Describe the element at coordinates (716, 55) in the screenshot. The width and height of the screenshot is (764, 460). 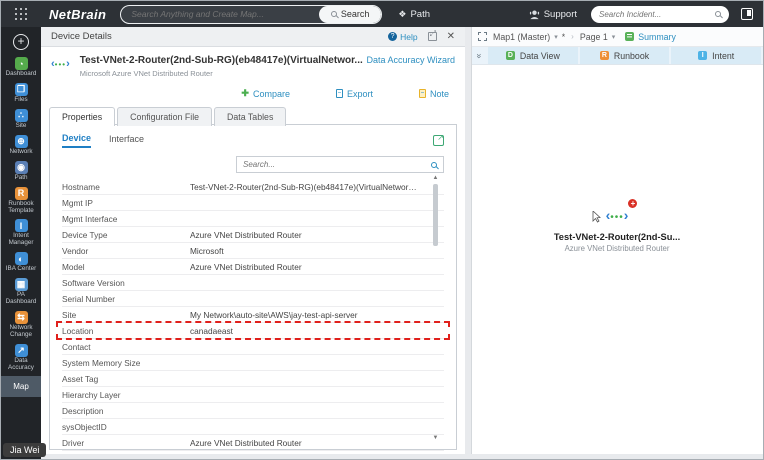
I see `map-tab: I Intent` at that location.